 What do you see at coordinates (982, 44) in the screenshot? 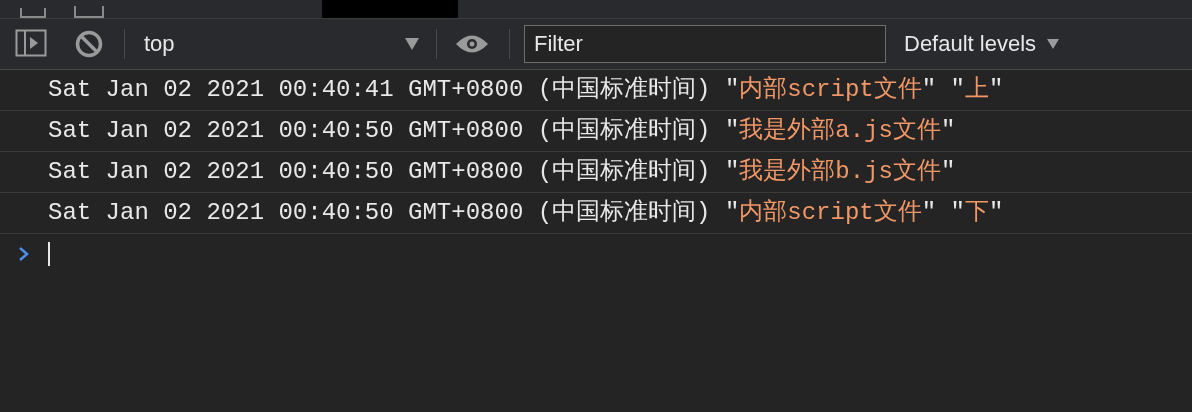
I see `log-levels-dropdown: Default levels` at bounding box center [982, 44].